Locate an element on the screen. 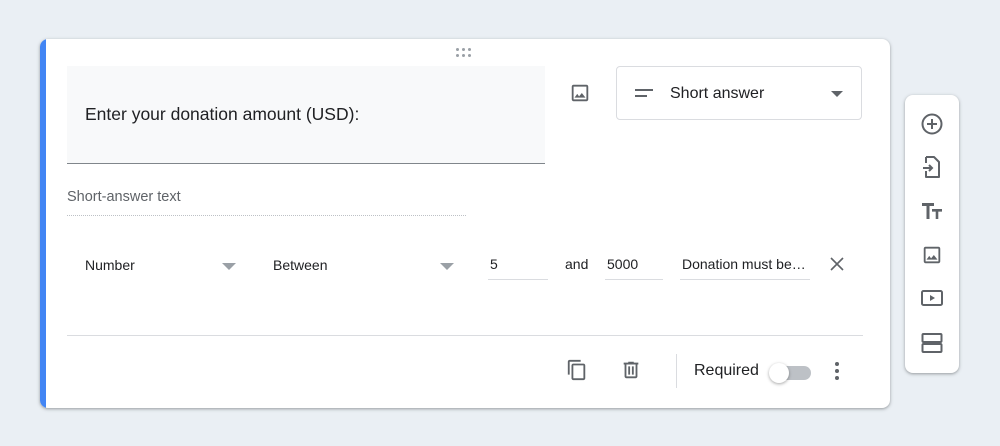 The width and height of the screenshot is (1000, 446). close-icon is located at coordinates (837, 265).